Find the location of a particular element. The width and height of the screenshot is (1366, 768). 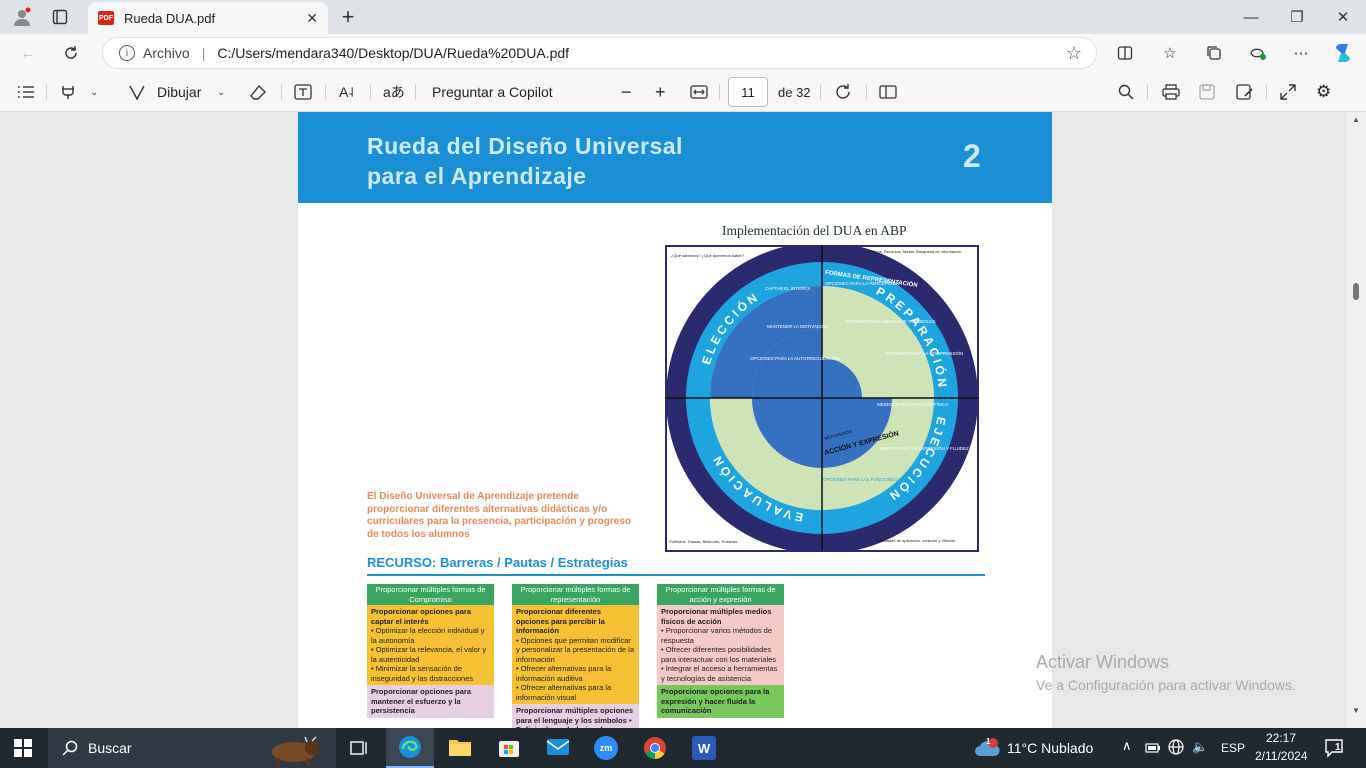

collections-icon is located at coordinates (1214, 53).